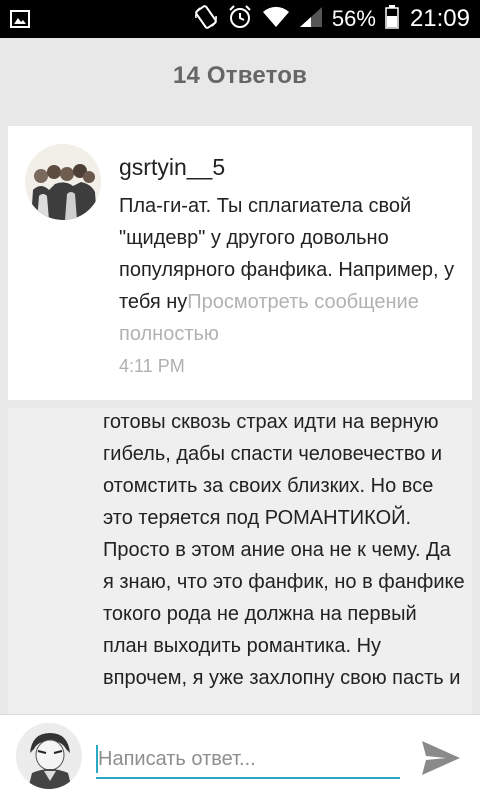  I want to click on avatar, so click(63, 182).